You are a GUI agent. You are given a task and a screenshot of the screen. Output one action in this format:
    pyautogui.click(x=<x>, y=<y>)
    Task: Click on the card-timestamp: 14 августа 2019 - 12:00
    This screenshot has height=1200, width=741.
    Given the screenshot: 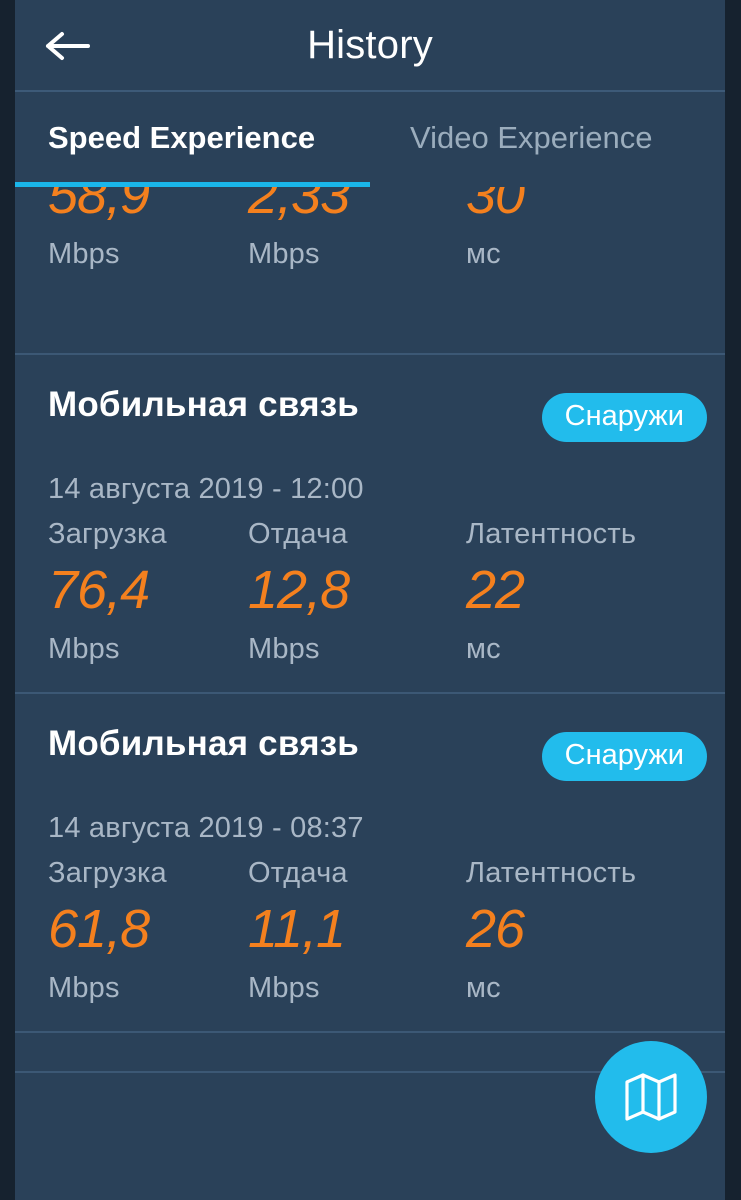 What is the action you would take?
    pyautogui.click(x=206, y=489)
    